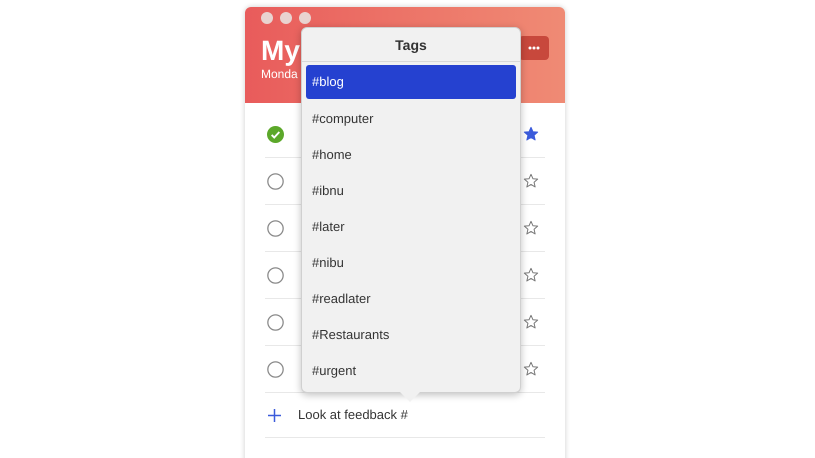  I want to click on ellipsis-icon, so click(534, 48).